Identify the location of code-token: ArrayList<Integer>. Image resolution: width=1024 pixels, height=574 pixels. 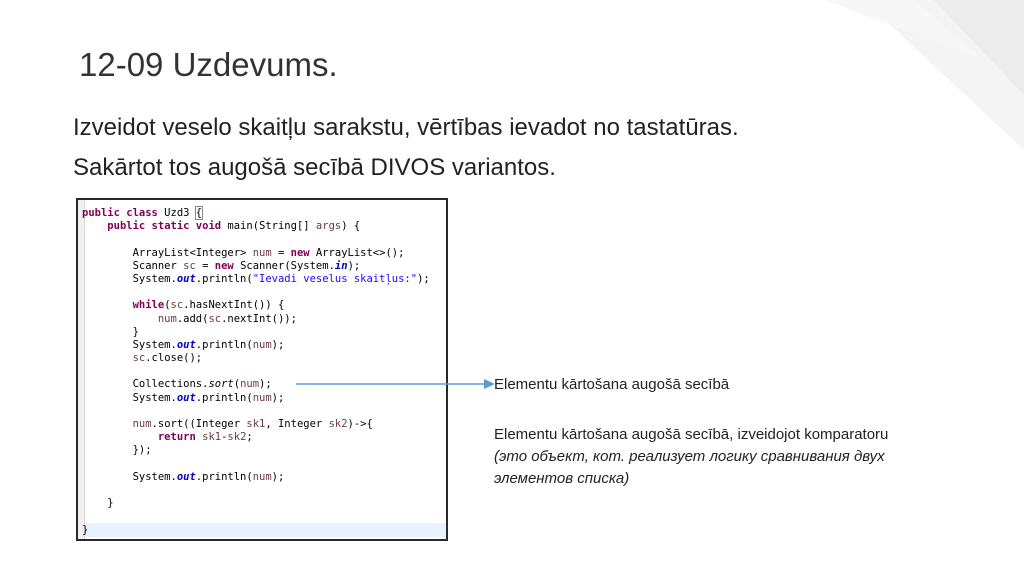
(167, 252).